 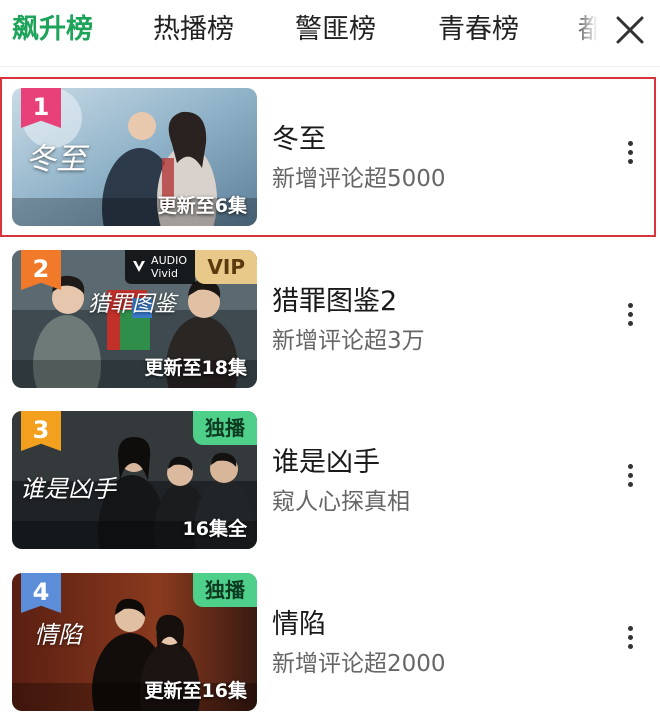 I want to click on audio-vivid-icon, so click(x=139, y=266).